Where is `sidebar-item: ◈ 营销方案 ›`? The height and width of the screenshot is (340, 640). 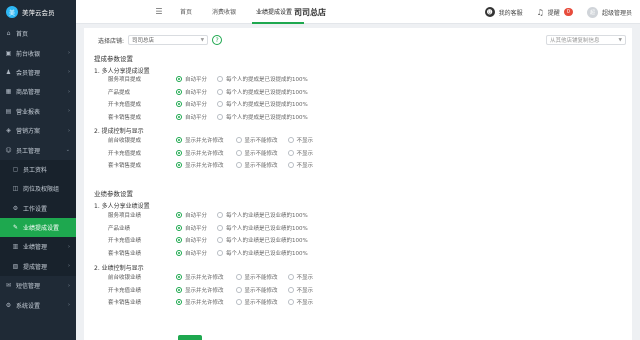 sidebar-item: ◈ 营销方案 › is located at coordinates (38, 130).